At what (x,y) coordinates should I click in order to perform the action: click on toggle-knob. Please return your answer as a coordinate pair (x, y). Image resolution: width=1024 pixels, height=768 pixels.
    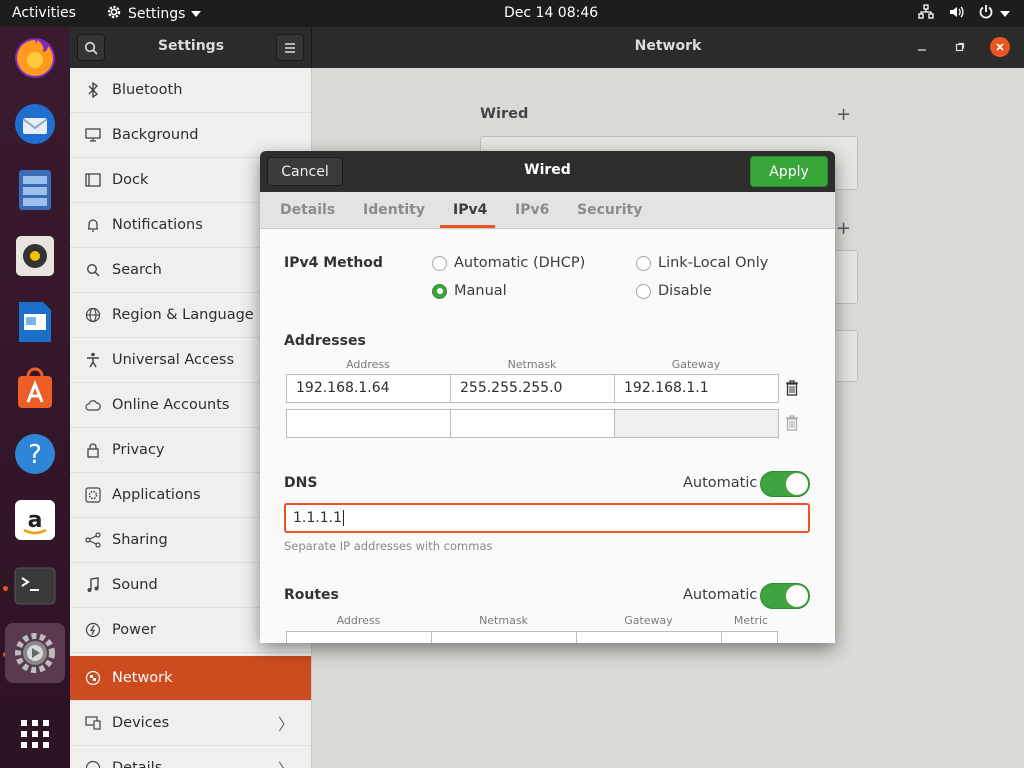
    Looking at the image, I should click on (797, 484).